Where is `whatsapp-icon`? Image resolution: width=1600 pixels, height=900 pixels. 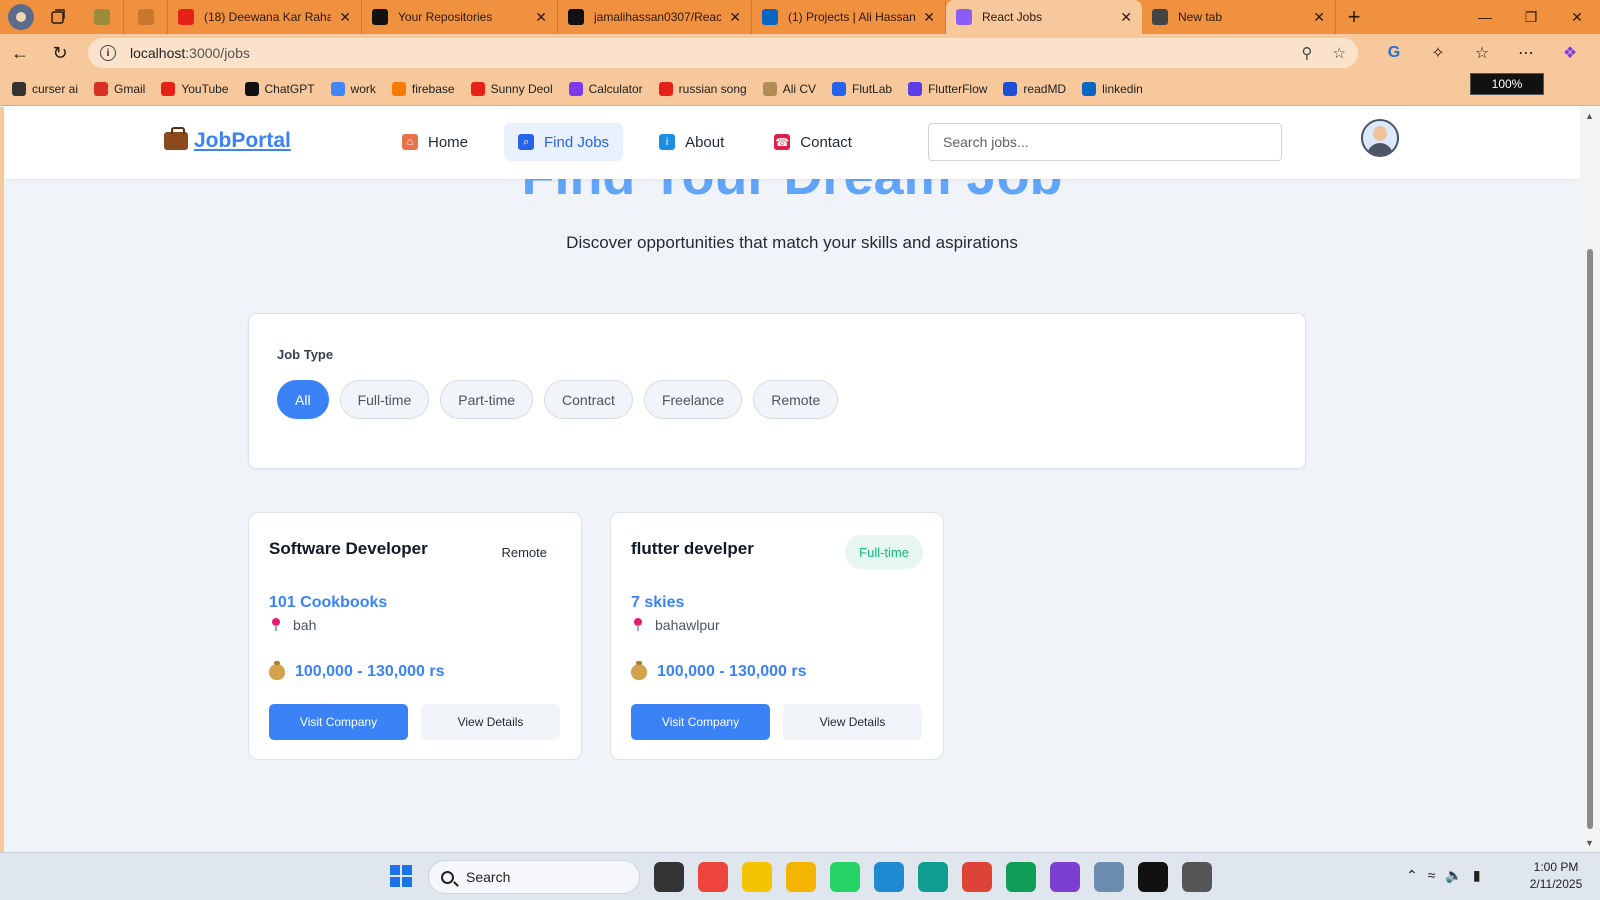 whatsapp-icon is located at coordinates (845, 877).